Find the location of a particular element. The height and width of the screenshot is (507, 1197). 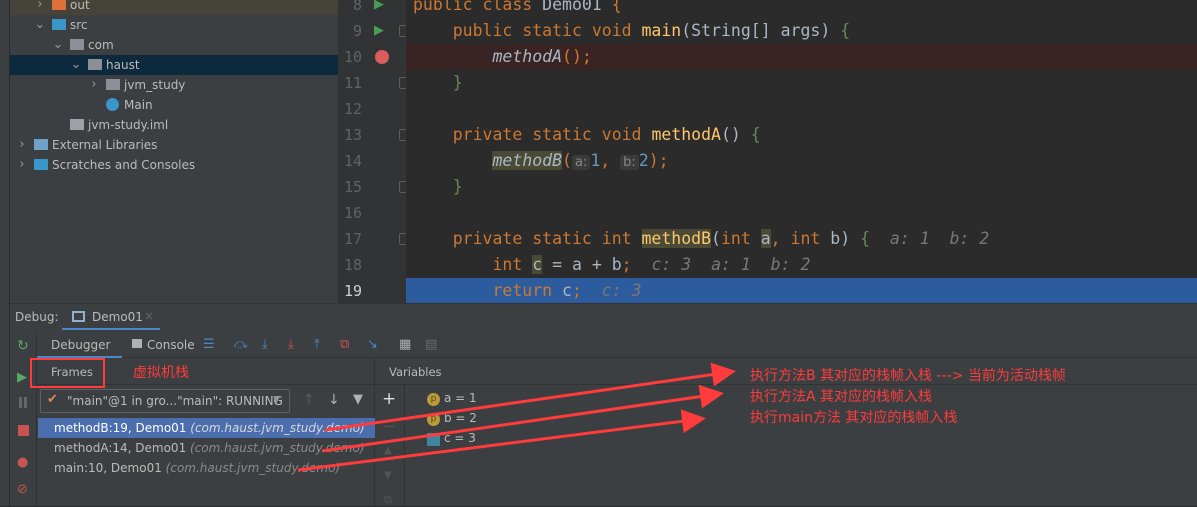

annotation-arrows is located at coordinates (516, 417).